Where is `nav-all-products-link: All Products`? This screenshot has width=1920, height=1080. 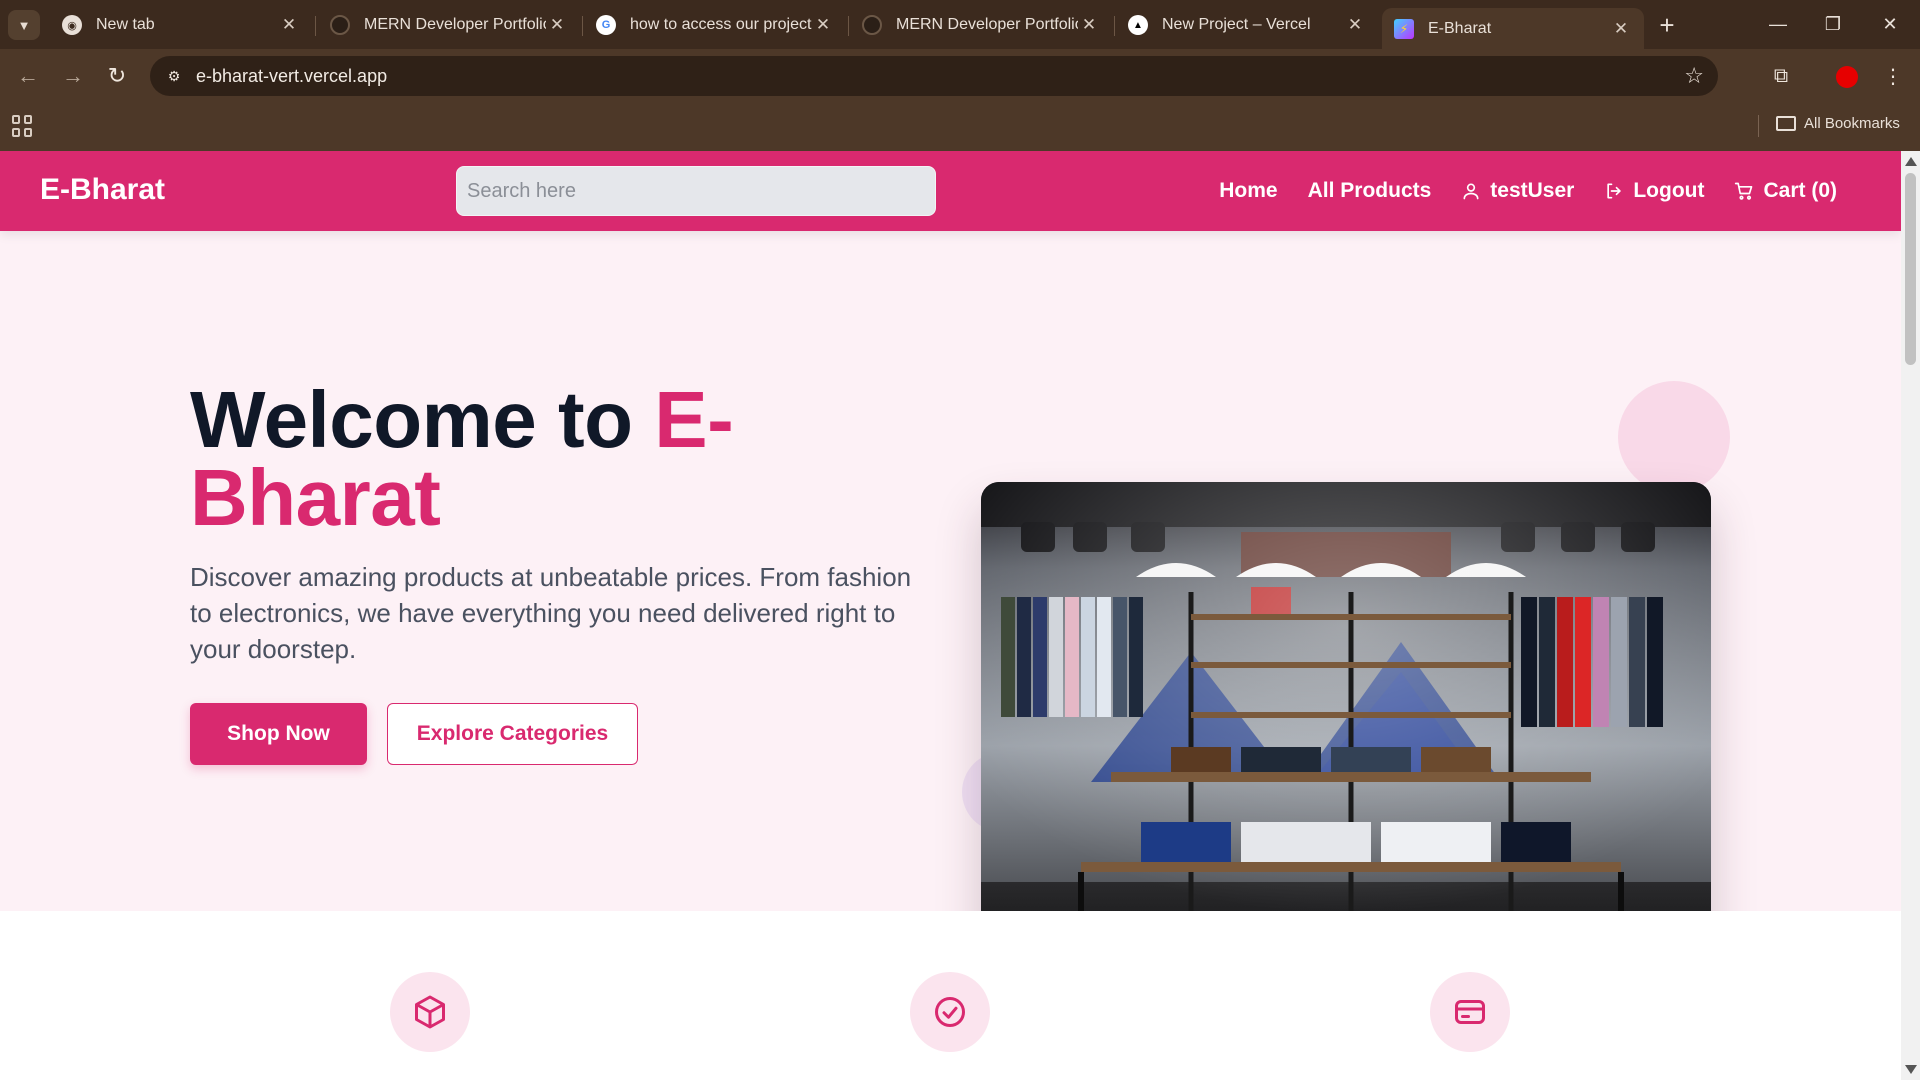 nav-all-products-link: All Products is located at coordinates (1370, 191).